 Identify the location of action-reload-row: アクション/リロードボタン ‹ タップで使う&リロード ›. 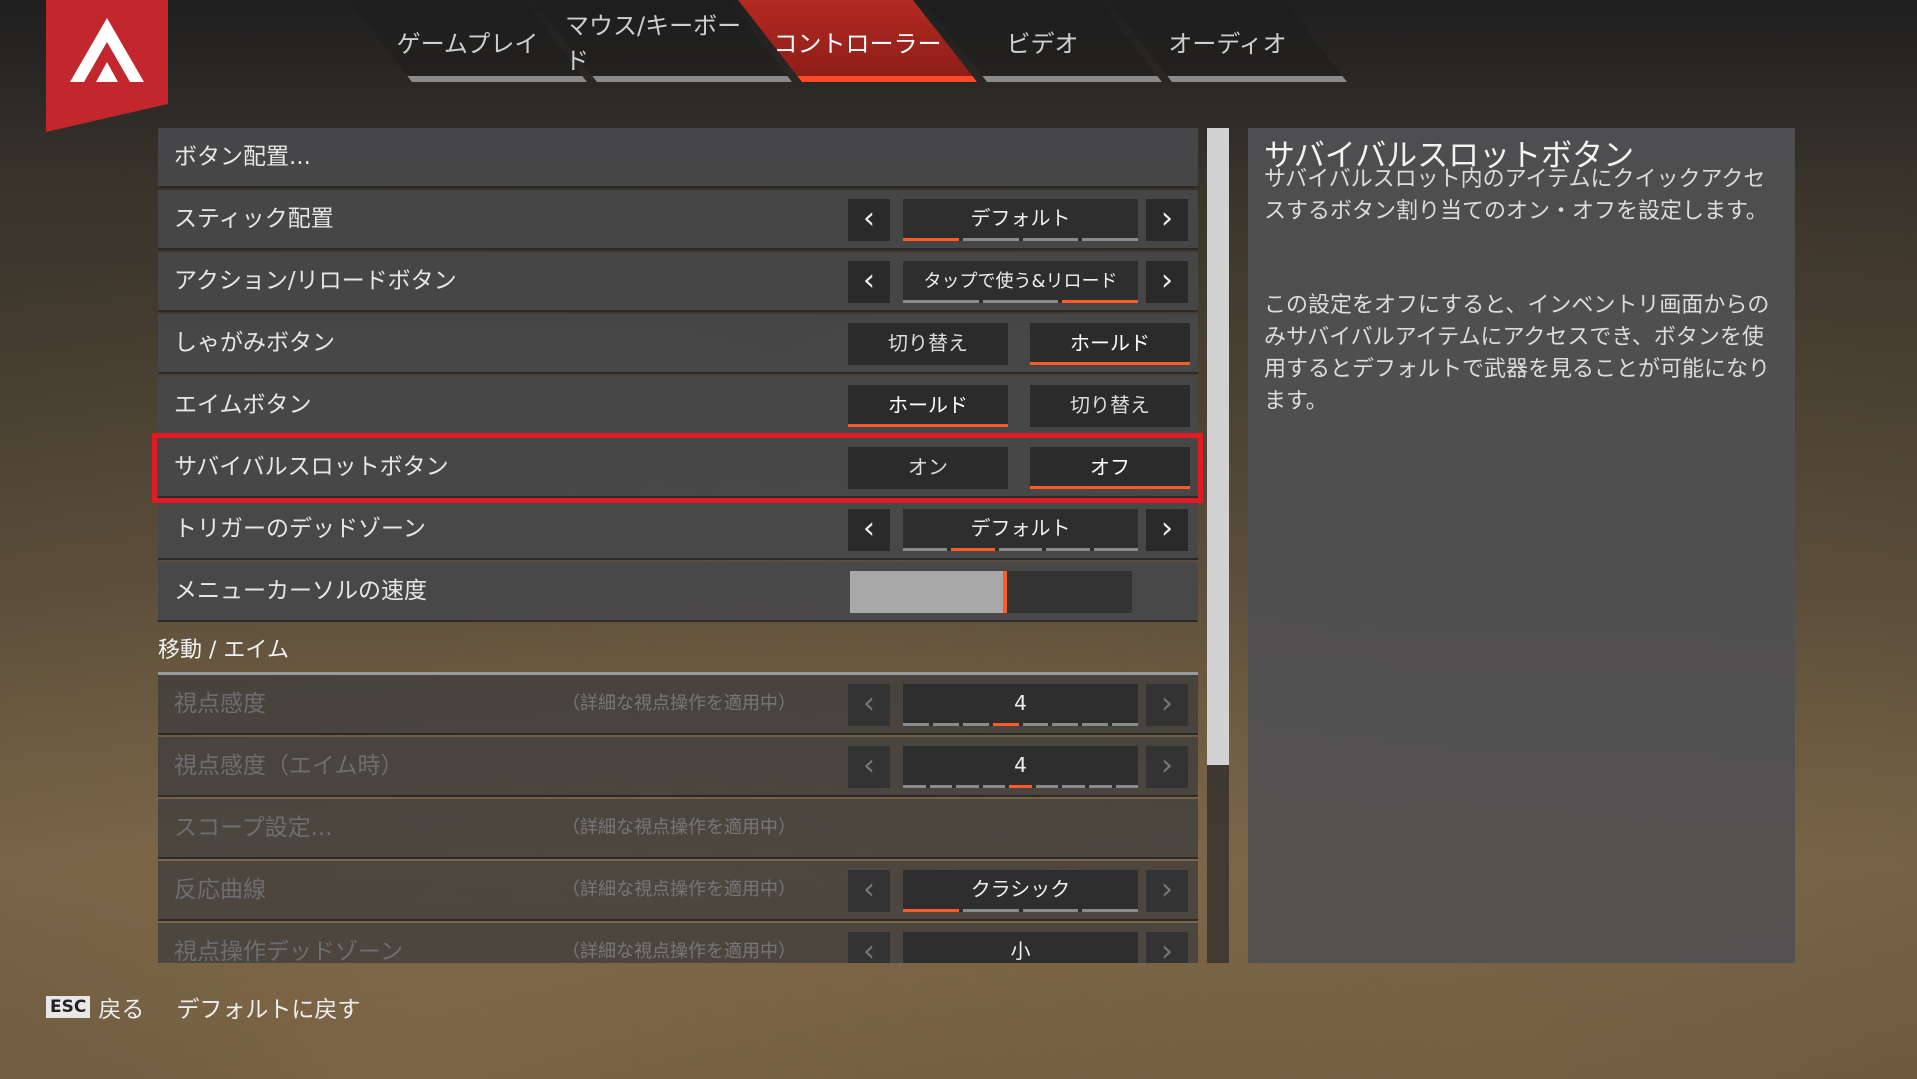
(678, 282).